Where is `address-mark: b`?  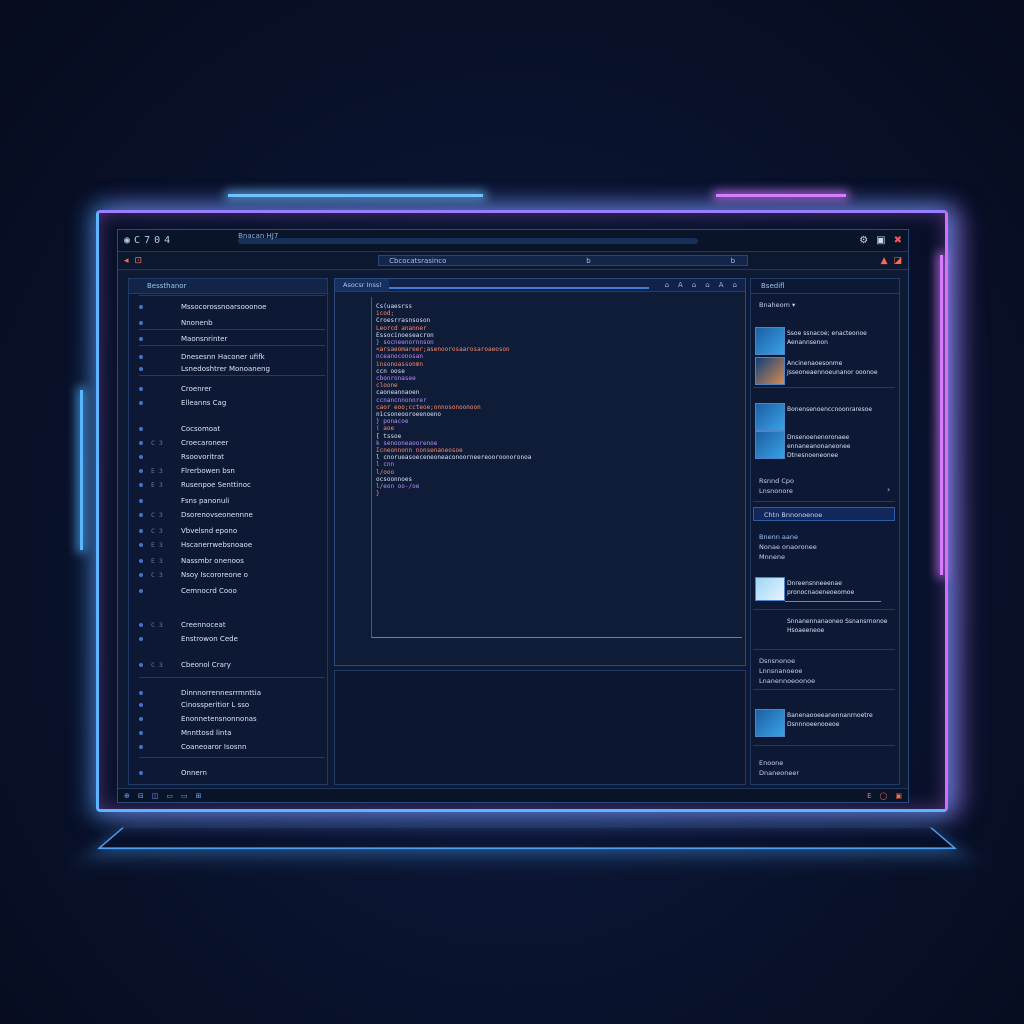
address-mark: b is located at coordinates (733, 261).